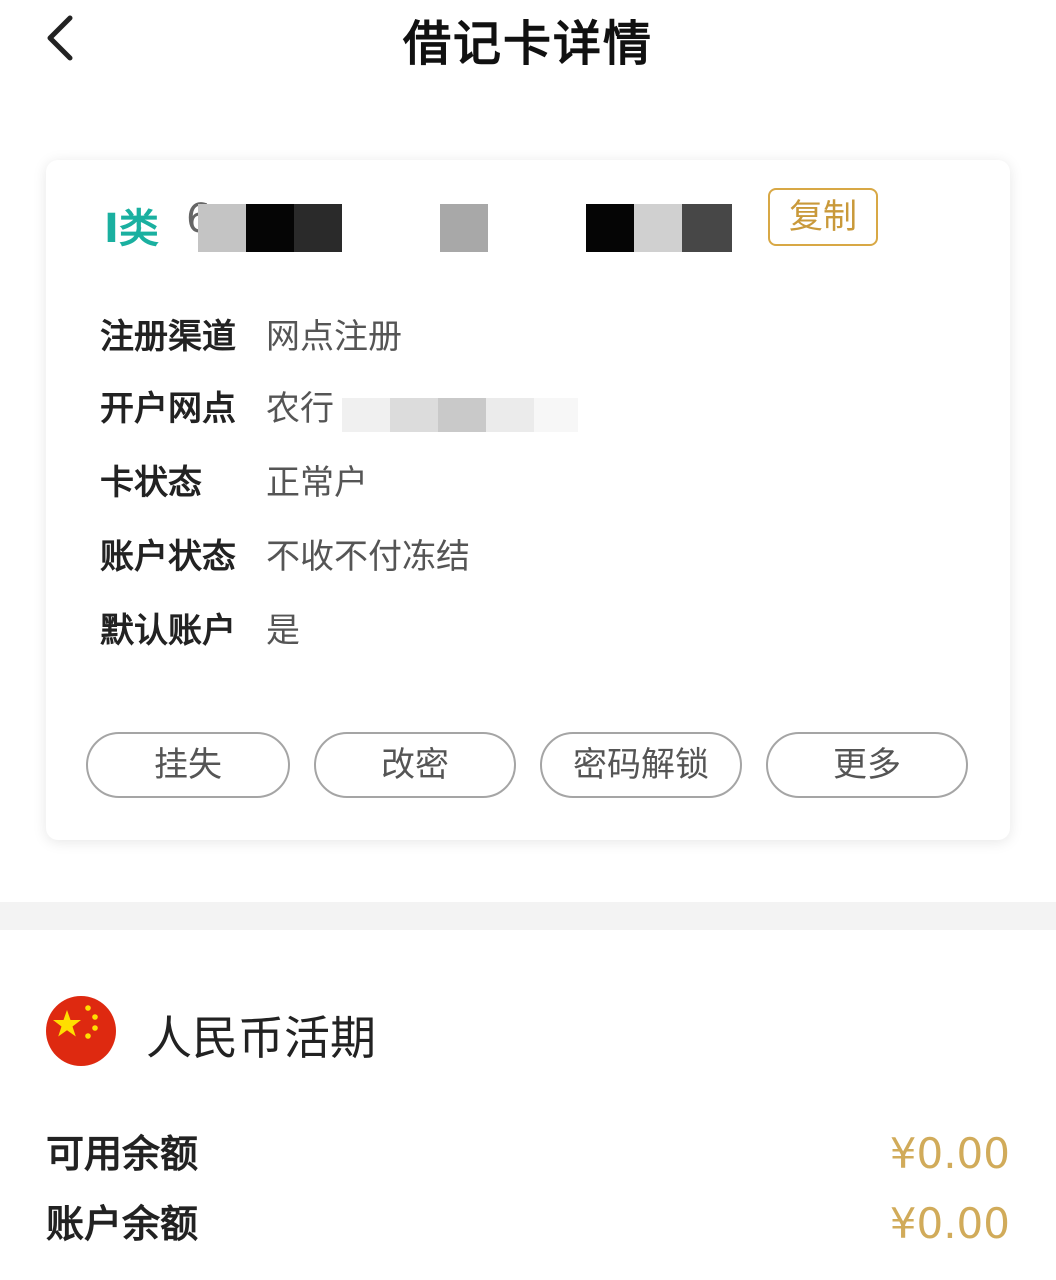 The width and height of the screenshot is (1056, 1280). What do you see at coordinates (122, 1154) in the screenshot?
I see `balance-label: 可用余额` at bounding box center [122, 1154].